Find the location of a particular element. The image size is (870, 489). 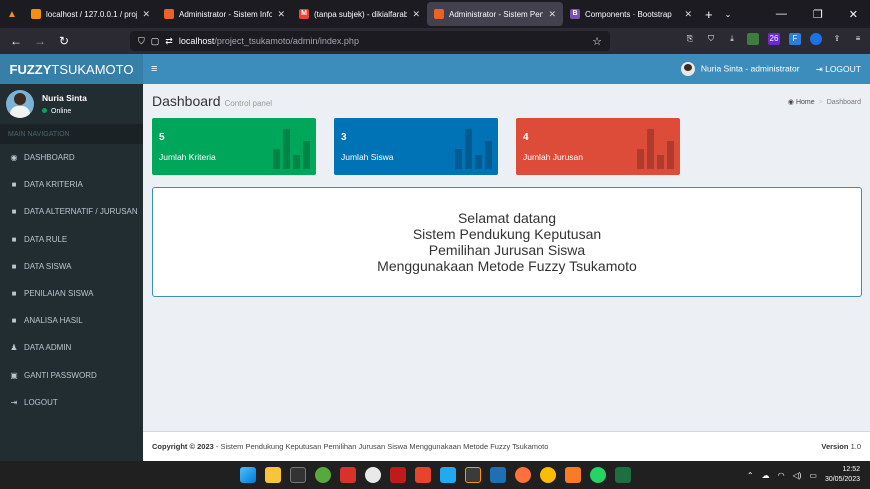

page-icon: ▢ is located at coordinates (155, 41).